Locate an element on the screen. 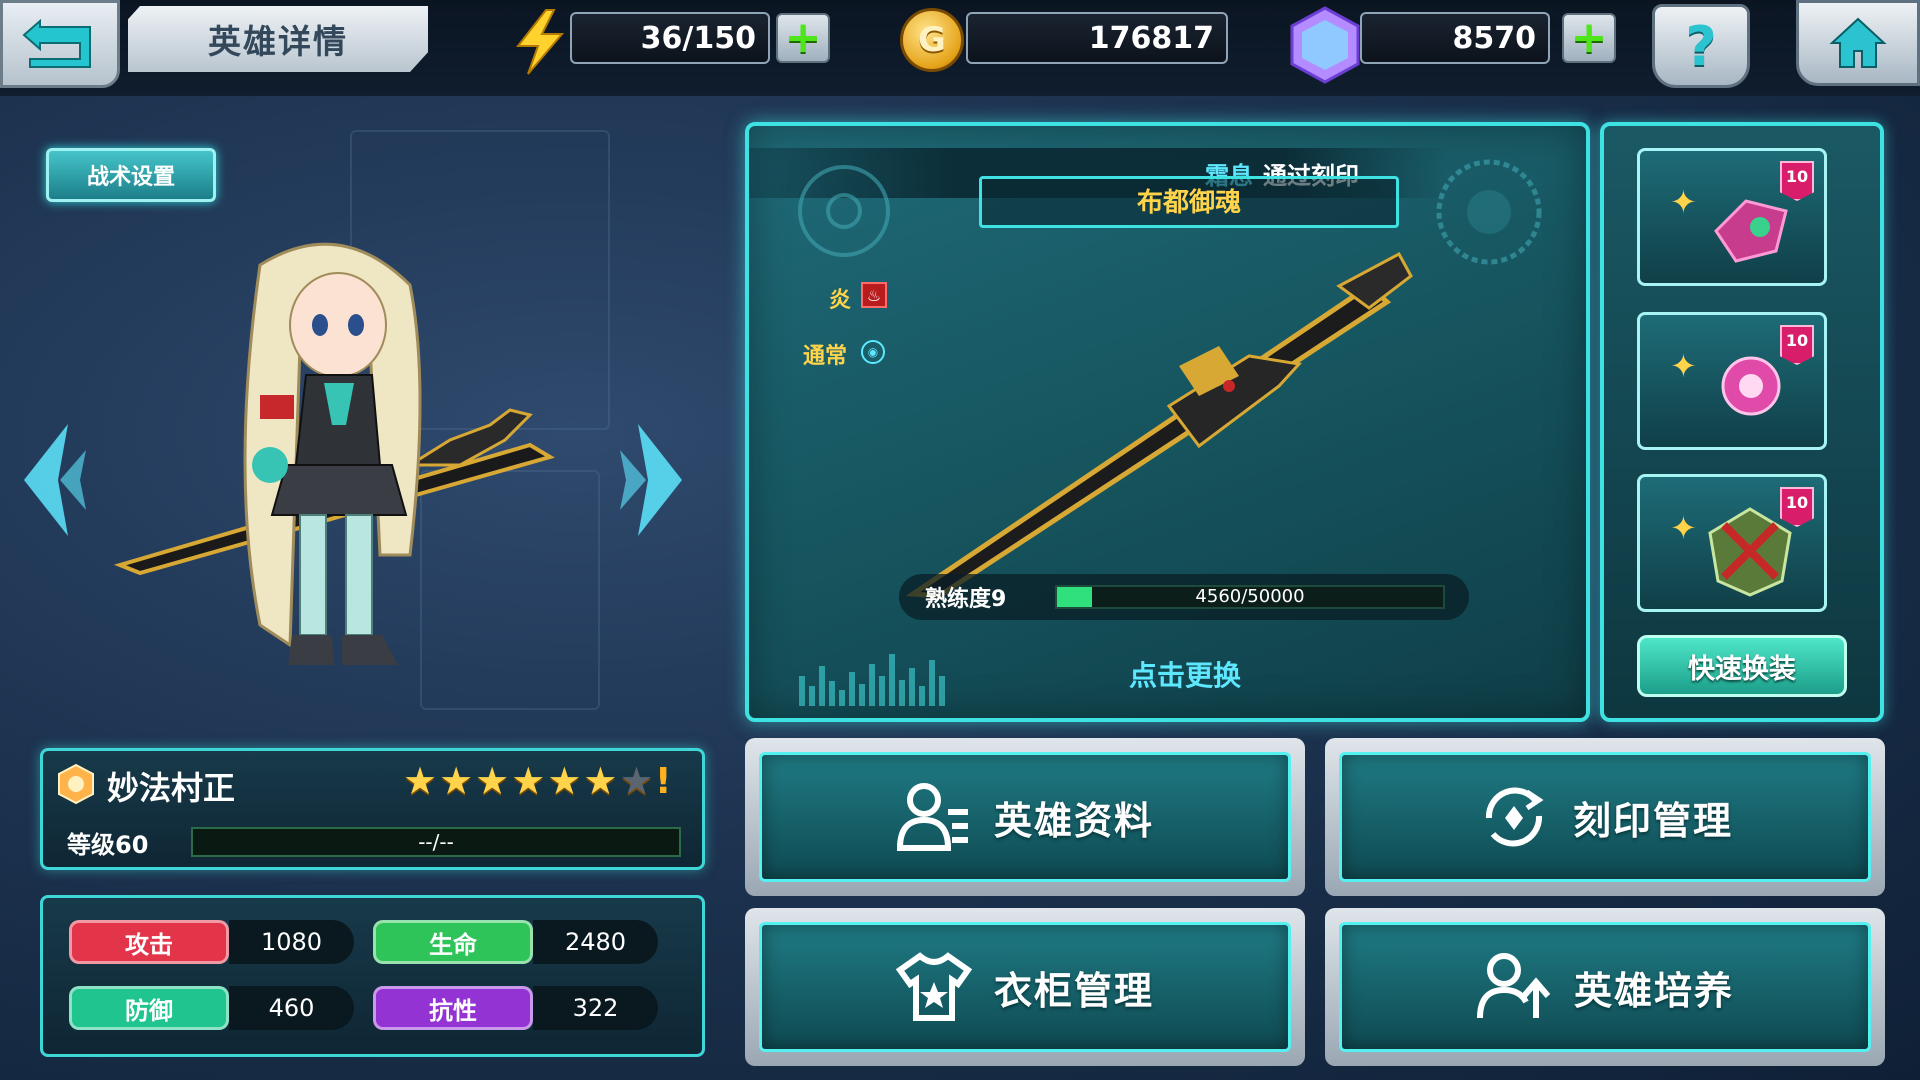  equipment-slot-3: ✦ 10 is located at coordinates (1732, 543).